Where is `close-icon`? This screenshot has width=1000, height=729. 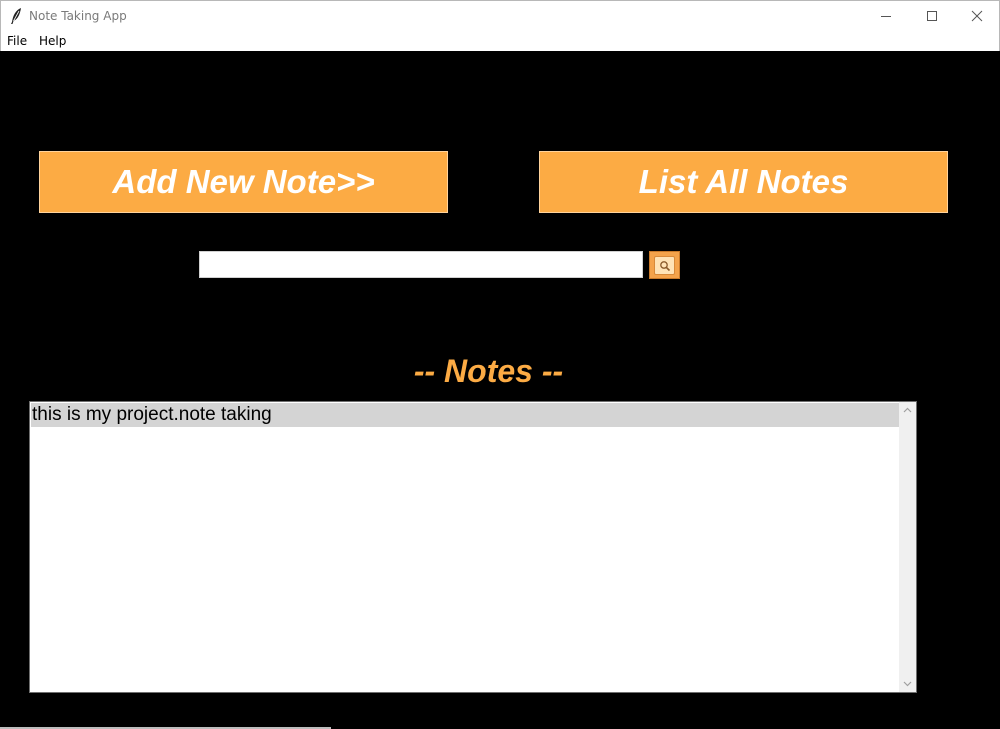
close-icon is located at coordinates (977, 16).